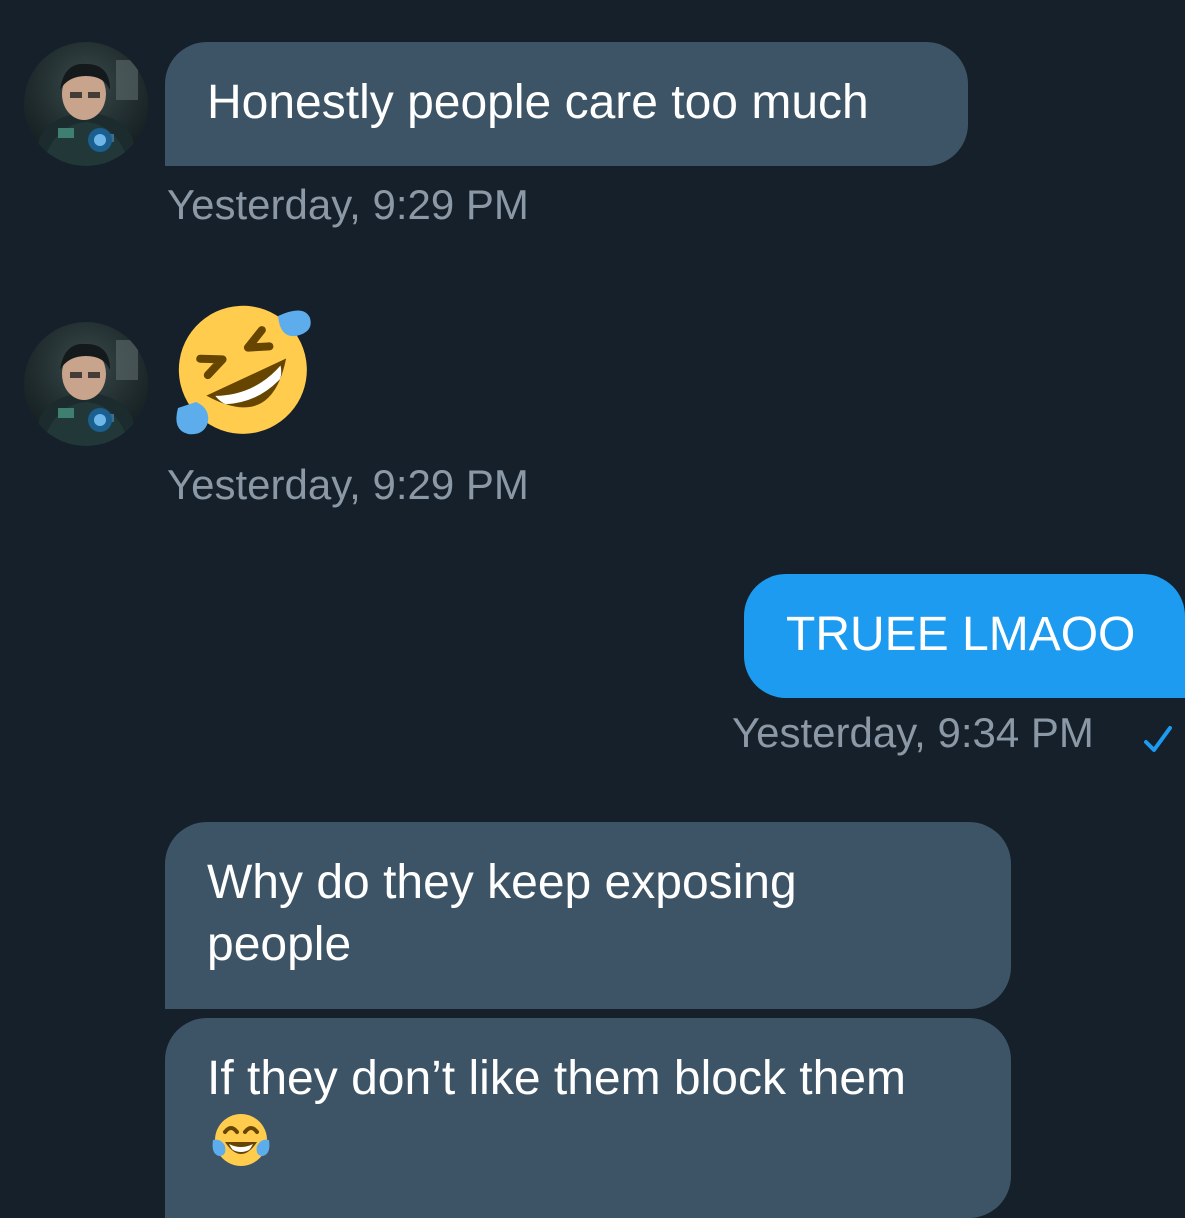 The image size is (1185, 1218). I want to click on message-text: Honestly people care too much, so click(538, 102).